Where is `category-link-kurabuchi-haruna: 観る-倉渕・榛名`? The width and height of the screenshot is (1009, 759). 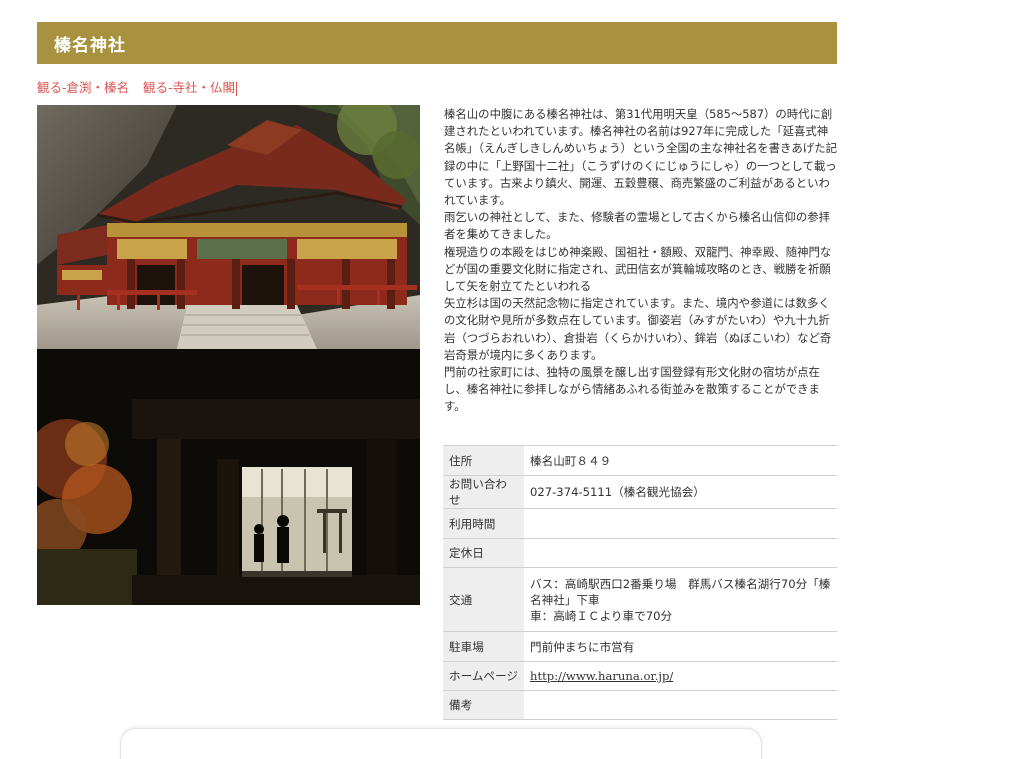
category-link-kurabuchi-haruna: 観る-倉渕・榛名 is located at coordinates (83, 87).